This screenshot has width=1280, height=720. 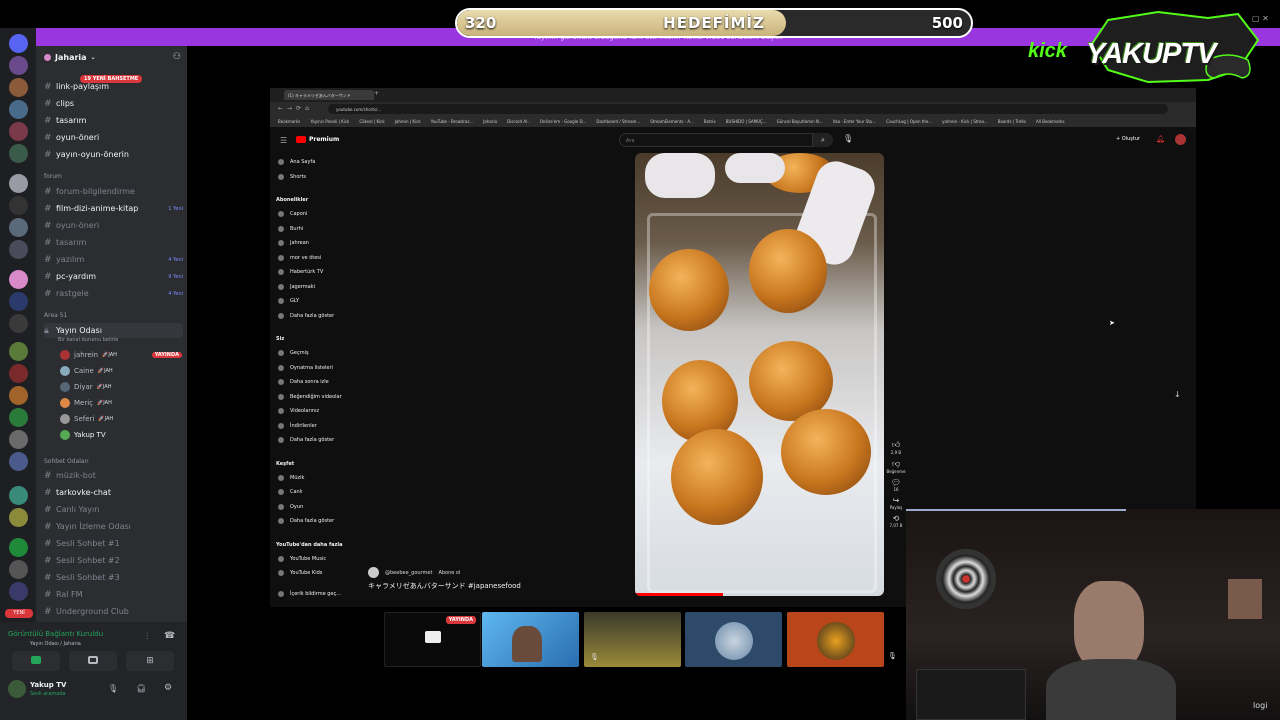 What do you see at coordinates (896, 500) in the screenshot?
I see `share-icon: ↪` at bounding box center [896, 500].